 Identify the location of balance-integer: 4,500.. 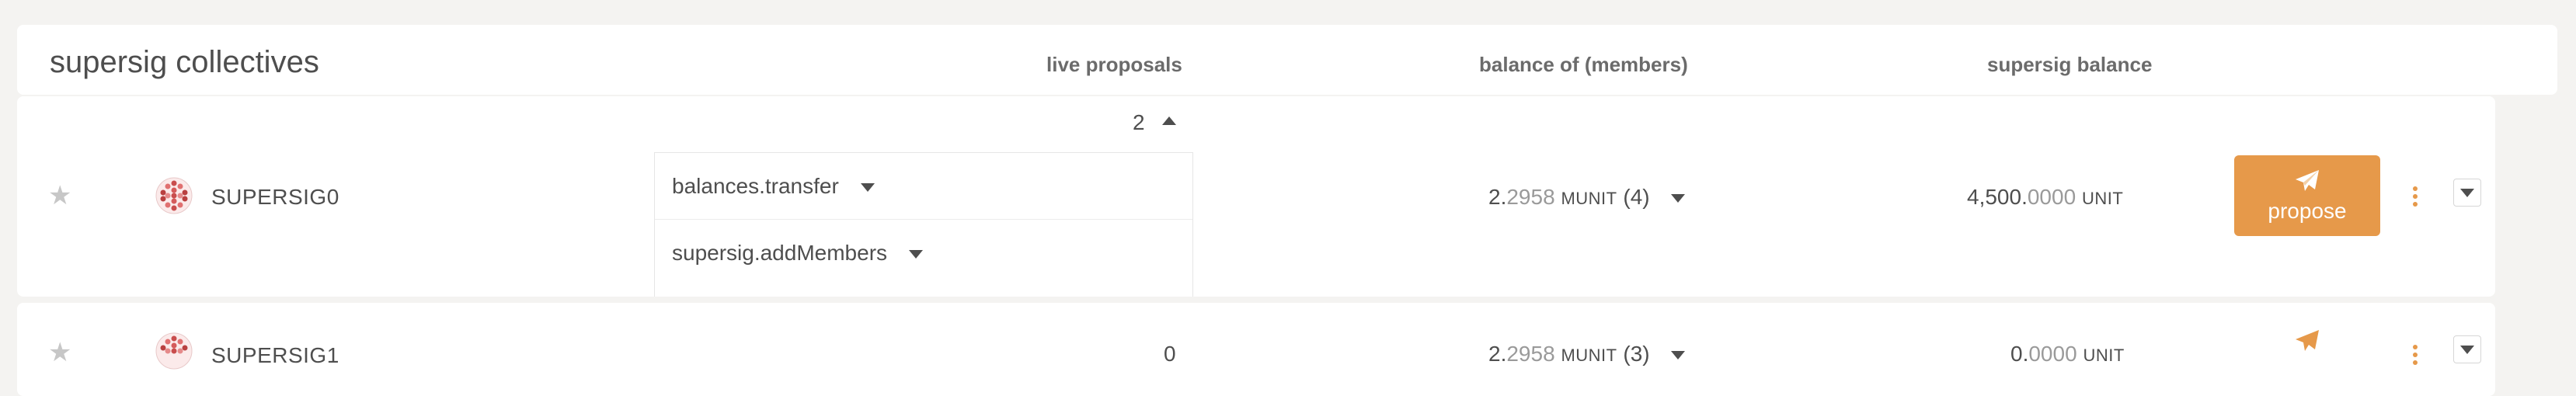
(1997, 197).